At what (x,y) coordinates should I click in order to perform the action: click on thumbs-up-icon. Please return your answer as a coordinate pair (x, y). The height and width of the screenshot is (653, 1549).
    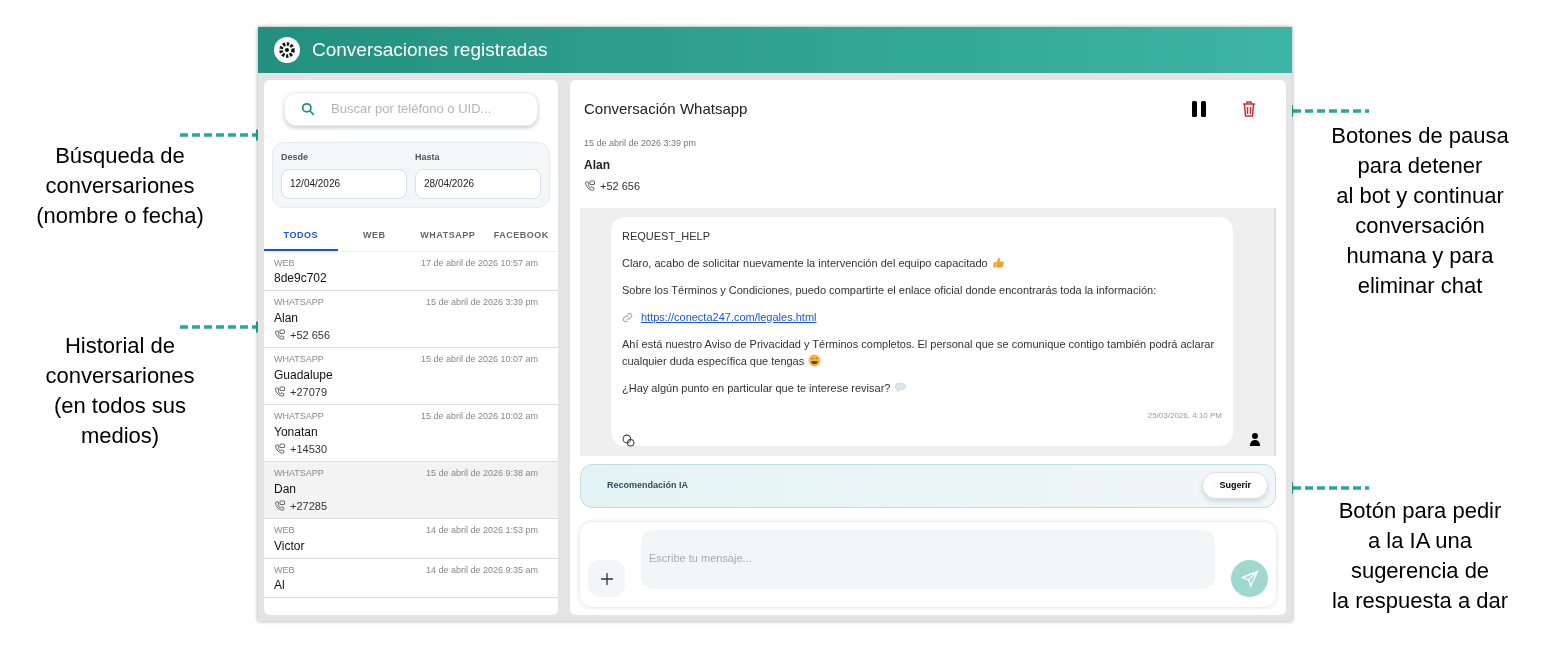
    Looking at the image, I should click on (998, 262).